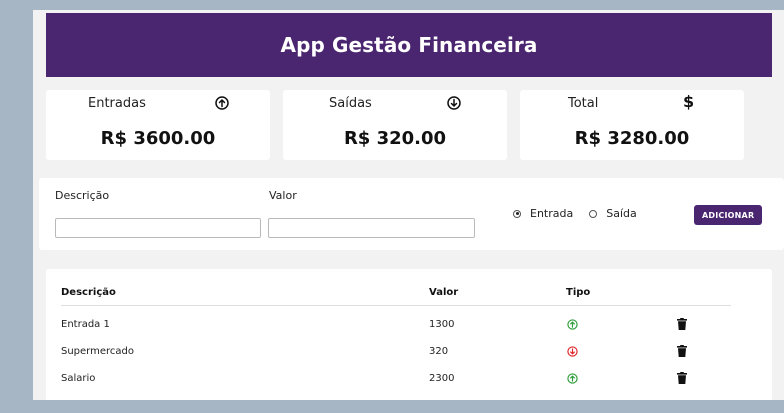 The image size is (784, 413). Describe the element at coordinates (517, 213) in the screenshot. I see `radio-entrada` at that location.